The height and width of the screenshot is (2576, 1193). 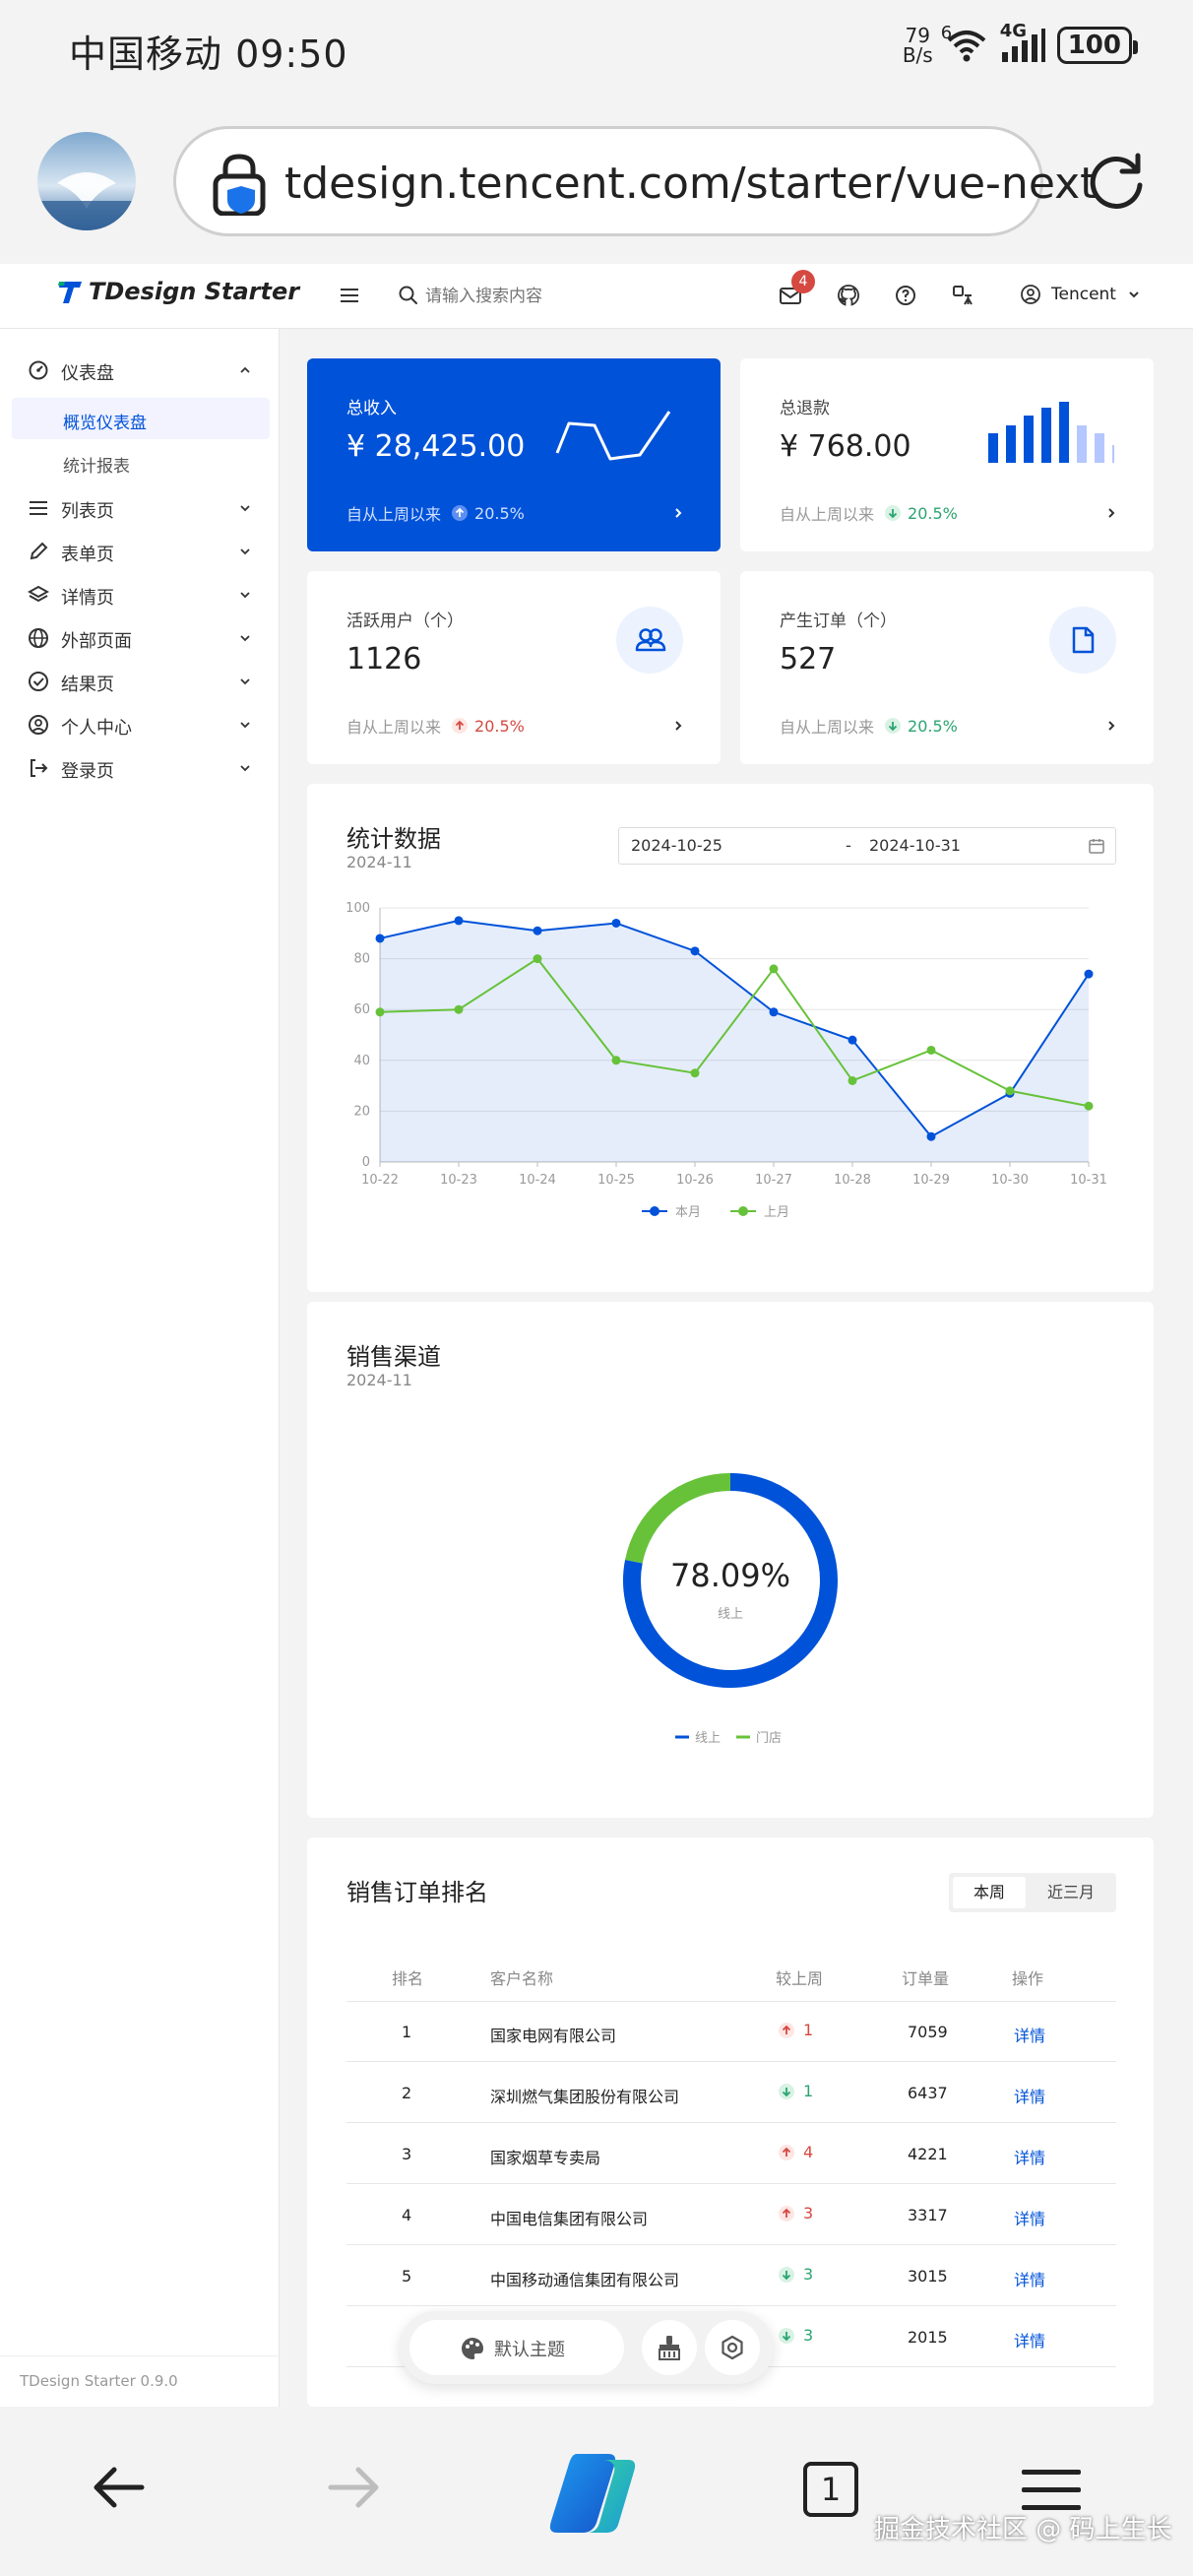 What do you see at coordinates (730, 1575) in the screenshot?
I see `donut-center-value: 78.09%` at bounding box center [730, 1575].